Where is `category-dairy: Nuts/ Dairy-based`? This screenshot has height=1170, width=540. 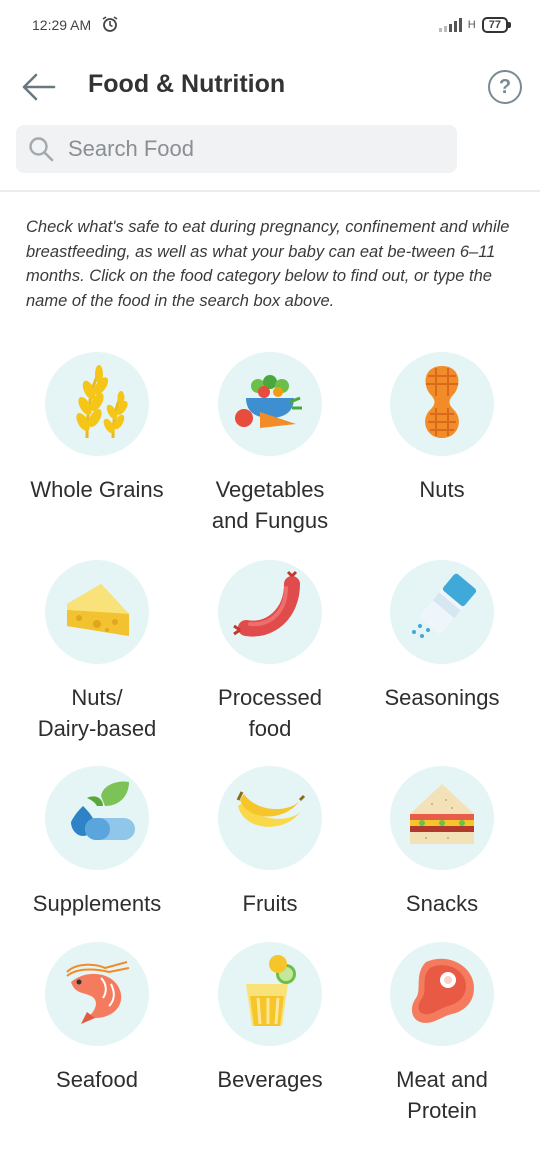 category-dairy: Nuts/ Dairy-based is located at coordinates (97, 652).